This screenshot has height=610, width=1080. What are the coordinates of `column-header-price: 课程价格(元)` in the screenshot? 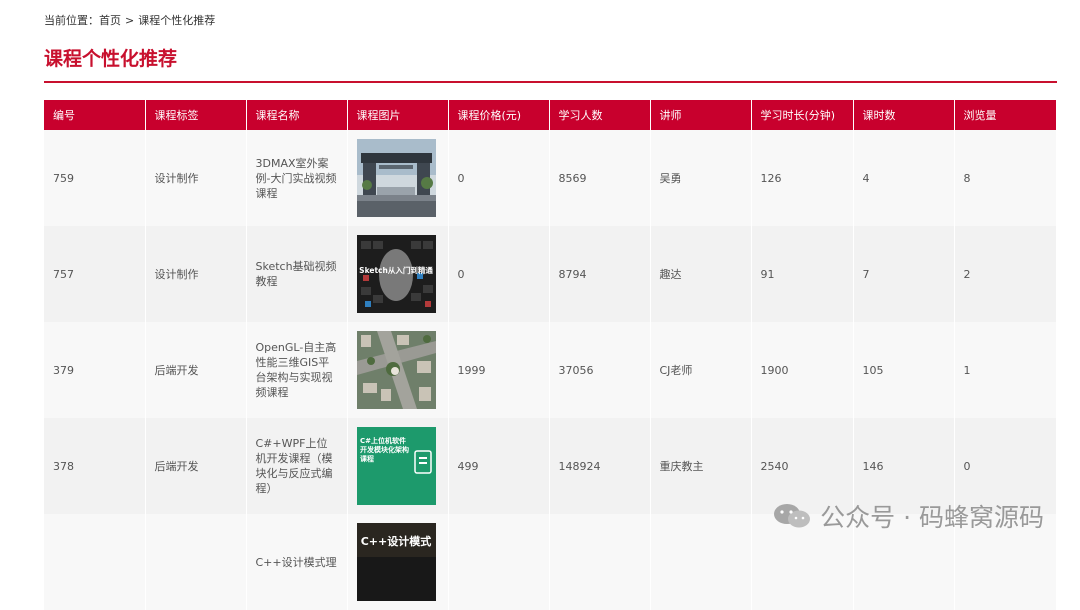 It's located at (499, 115).